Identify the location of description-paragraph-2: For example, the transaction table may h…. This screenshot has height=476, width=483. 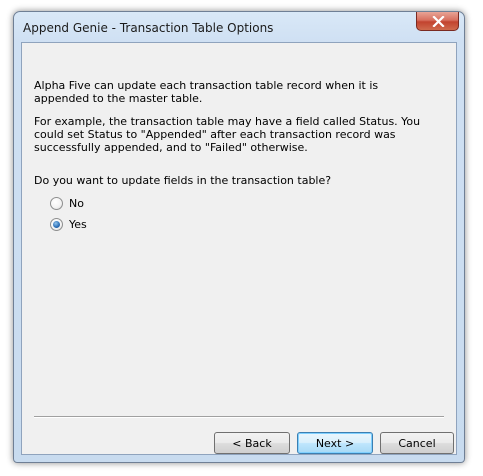
(227, 134).